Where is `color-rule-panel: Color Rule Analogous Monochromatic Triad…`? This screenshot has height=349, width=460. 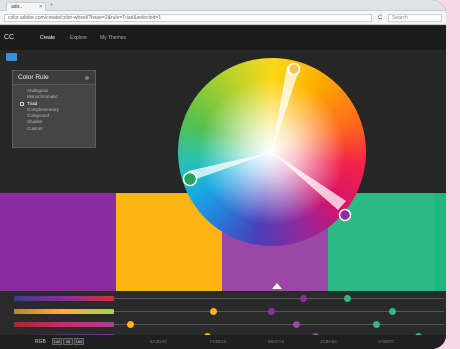
color-rule-panel: Color Rule Analogous Monochromatic Triad… is located at coordinates (54, 109).